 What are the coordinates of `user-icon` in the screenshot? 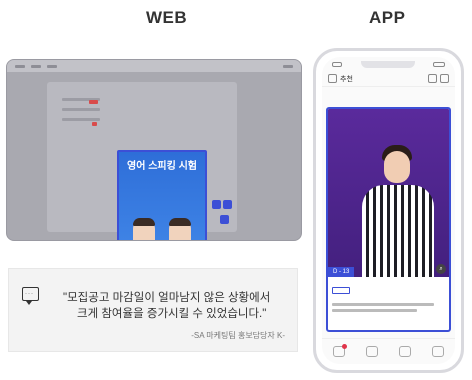 It's located at (438, 351).